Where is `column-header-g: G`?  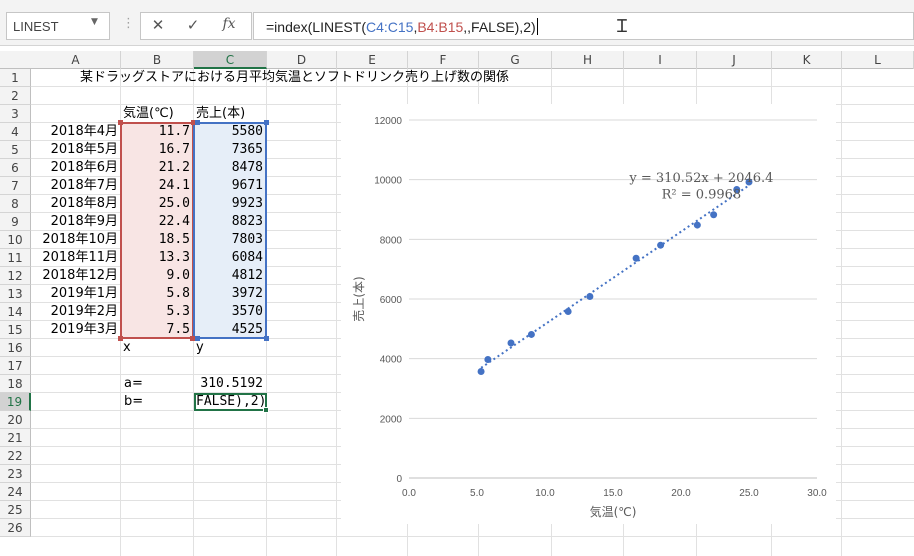
column-header-g: G is located at coordinates (515, 60).